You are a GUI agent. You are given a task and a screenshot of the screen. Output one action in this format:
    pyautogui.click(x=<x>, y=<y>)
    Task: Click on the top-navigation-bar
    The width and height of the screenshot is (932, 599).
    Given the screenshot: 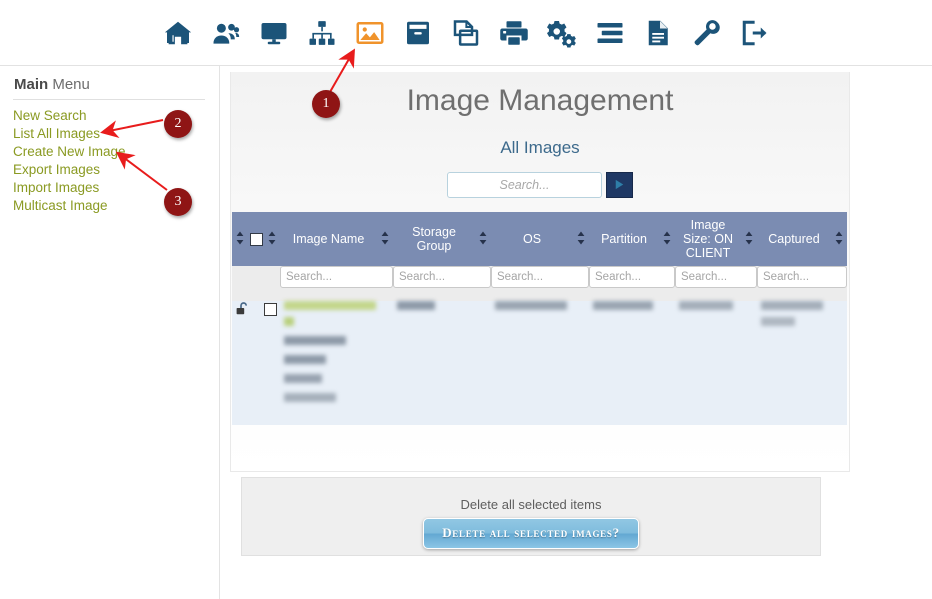 What is the action you would take?
    pyautogui.click(x=466, y=33)
    